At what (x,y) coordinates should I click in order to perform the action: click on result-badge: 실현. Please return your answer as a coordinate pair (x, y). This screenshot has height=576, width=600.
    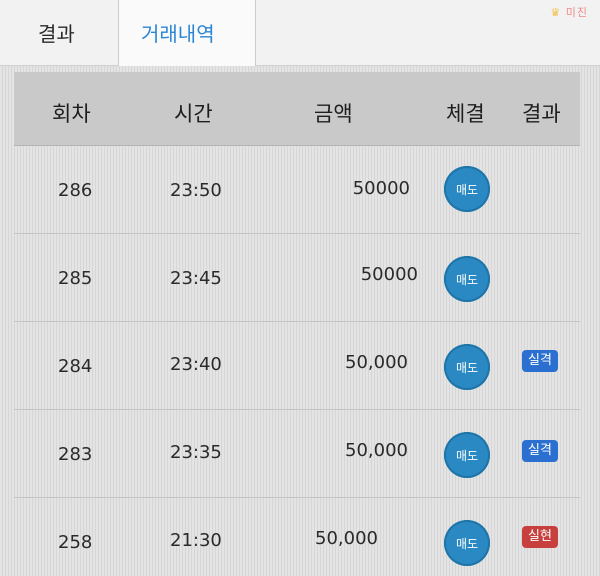
    Looking at the image, I should click on (540, 537).